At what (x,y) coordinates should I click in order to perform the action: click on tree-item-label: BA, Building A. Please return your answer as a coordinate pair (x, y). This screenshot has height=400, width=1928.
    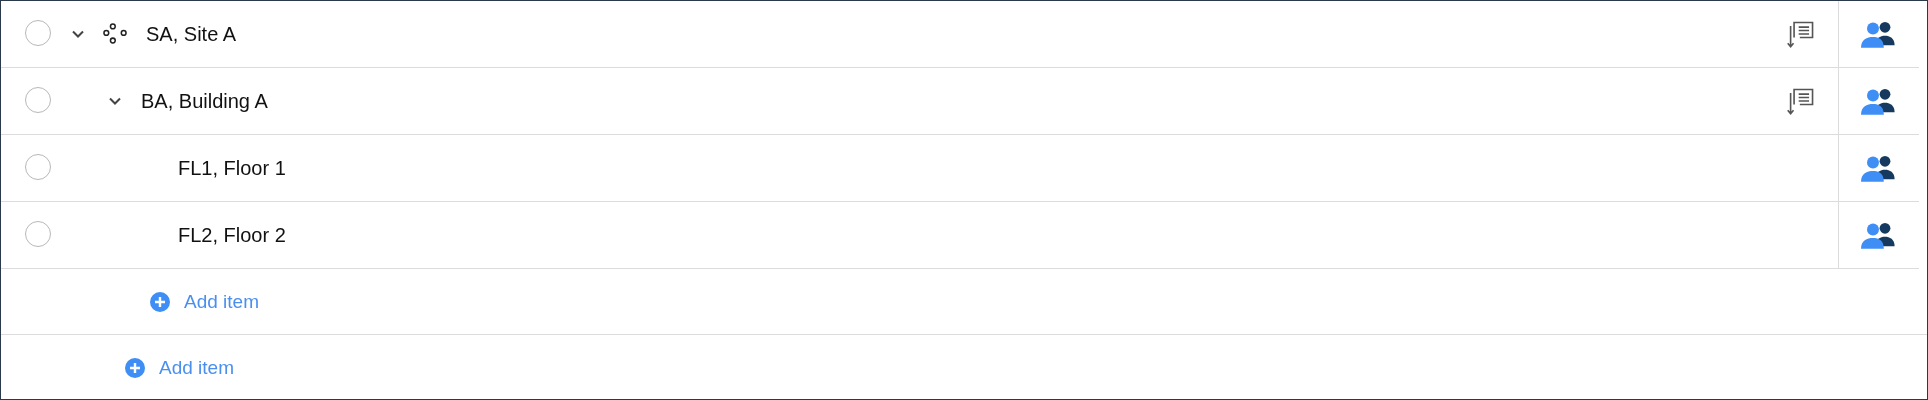
    Looking at the image, I should click on (204, 101).